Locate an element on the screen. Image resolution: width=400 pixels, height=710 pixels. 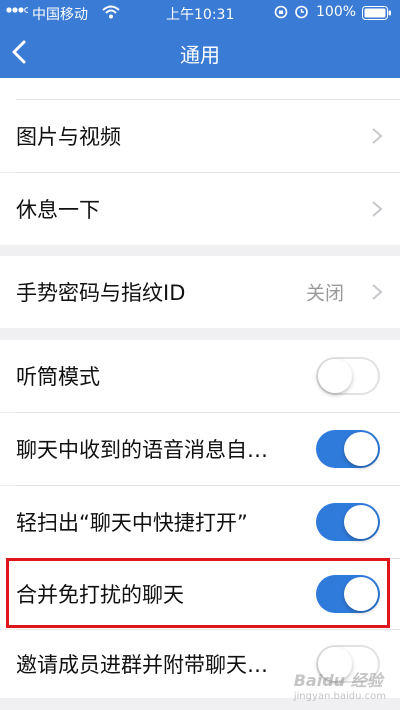
row-label: 图片与视频 is located at coordinates (68, 137).